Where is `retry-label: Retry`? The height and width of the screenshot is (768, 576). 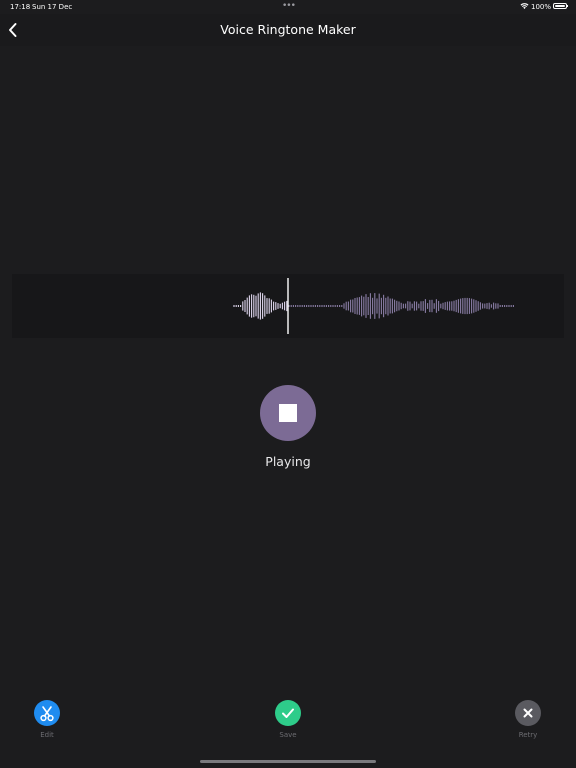
retry-label: Retry is located at coordinates (528, 735).